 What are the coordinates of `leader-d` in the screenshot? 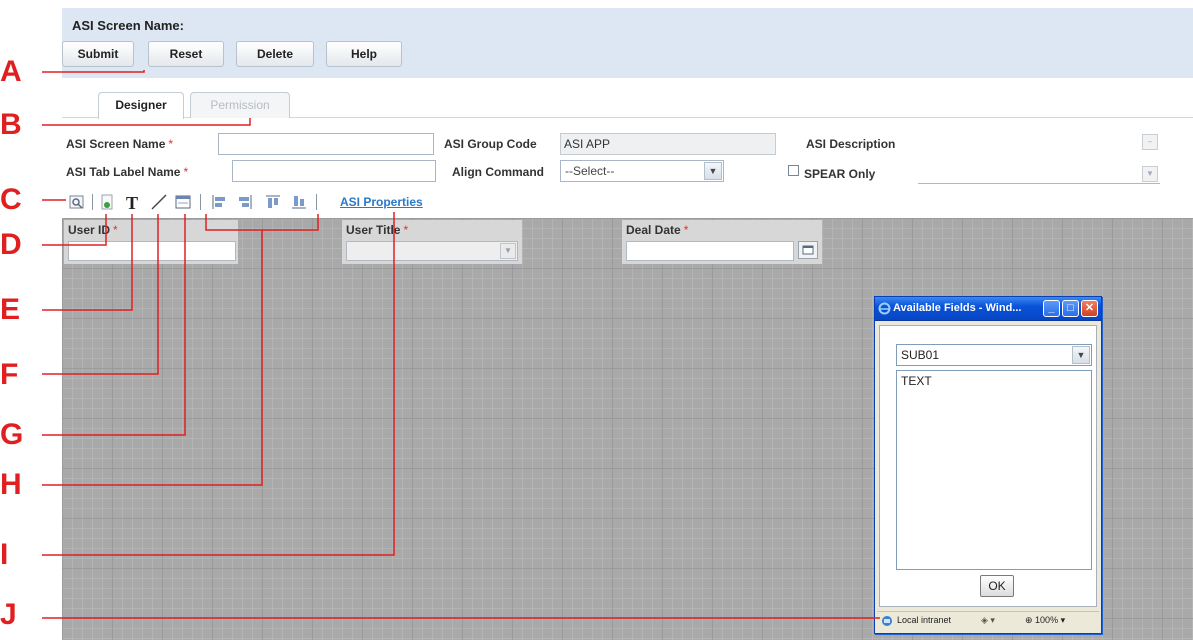 It's located at (74, 230).